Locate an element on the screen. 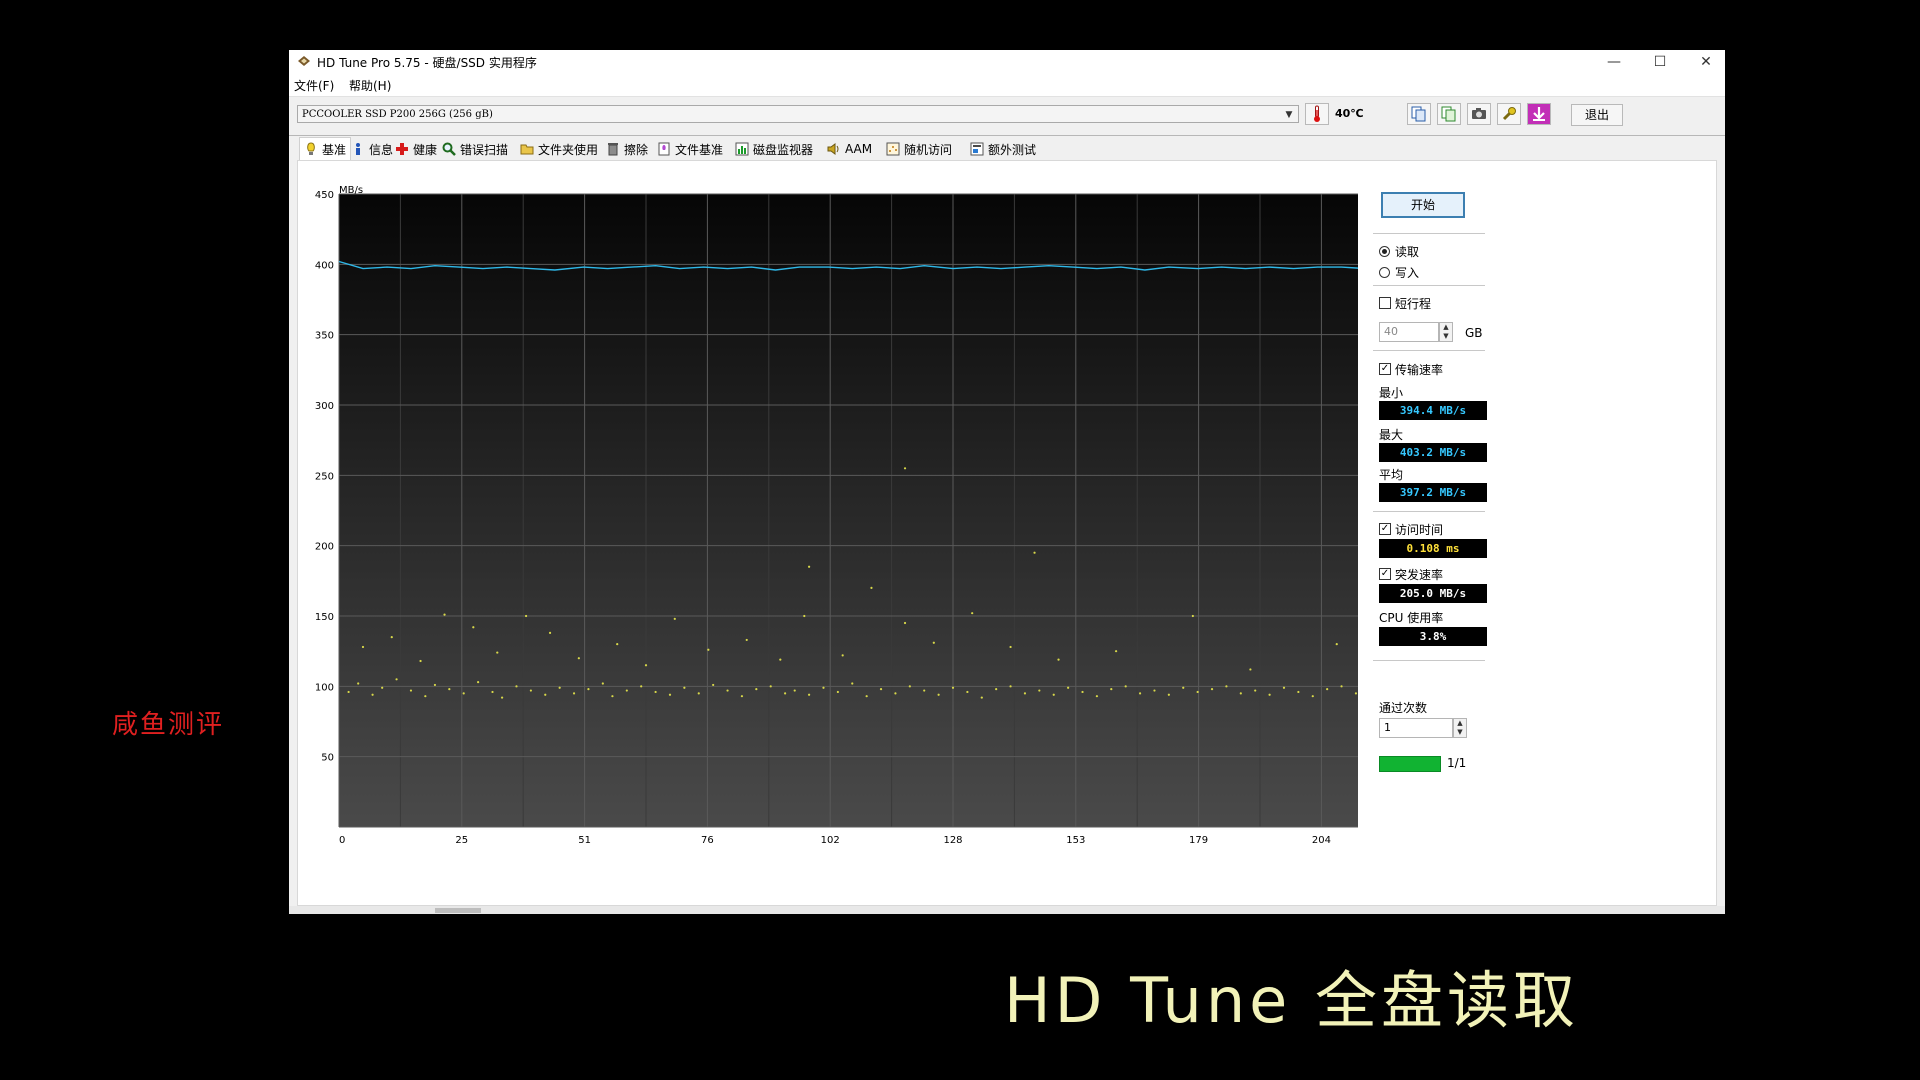 The image size is (1920, 1080). short-stroke-checkbox is located at coordinates (1385, 303).